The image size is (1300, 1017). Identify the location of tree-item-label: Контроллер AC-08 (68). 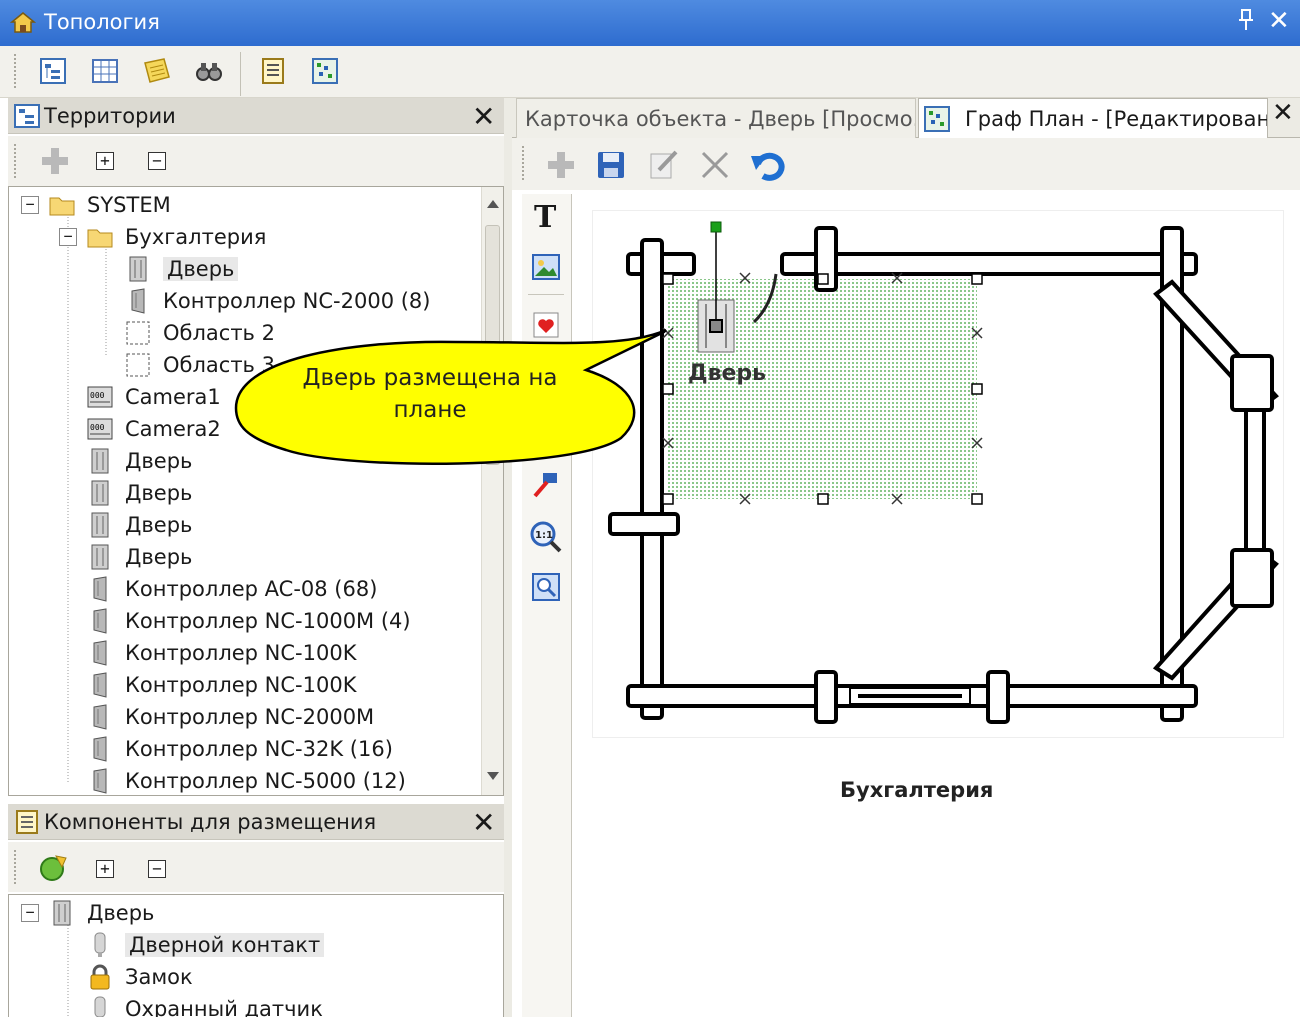
(251, 589).